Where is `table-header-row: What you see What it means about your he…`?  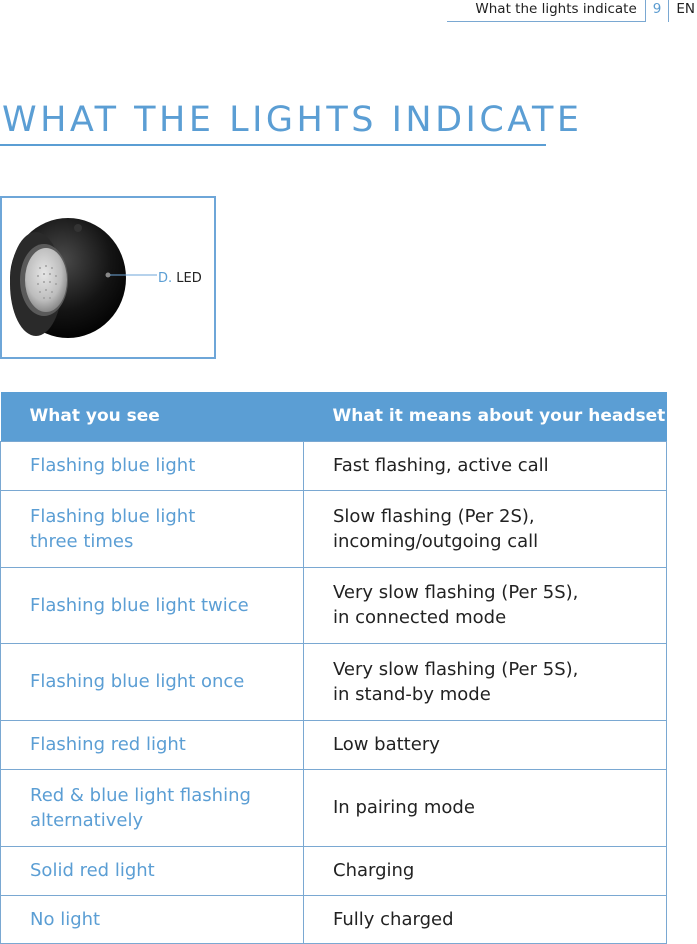
table-header-row: What you see What it means about your he… is located at coordinates (333, 416).